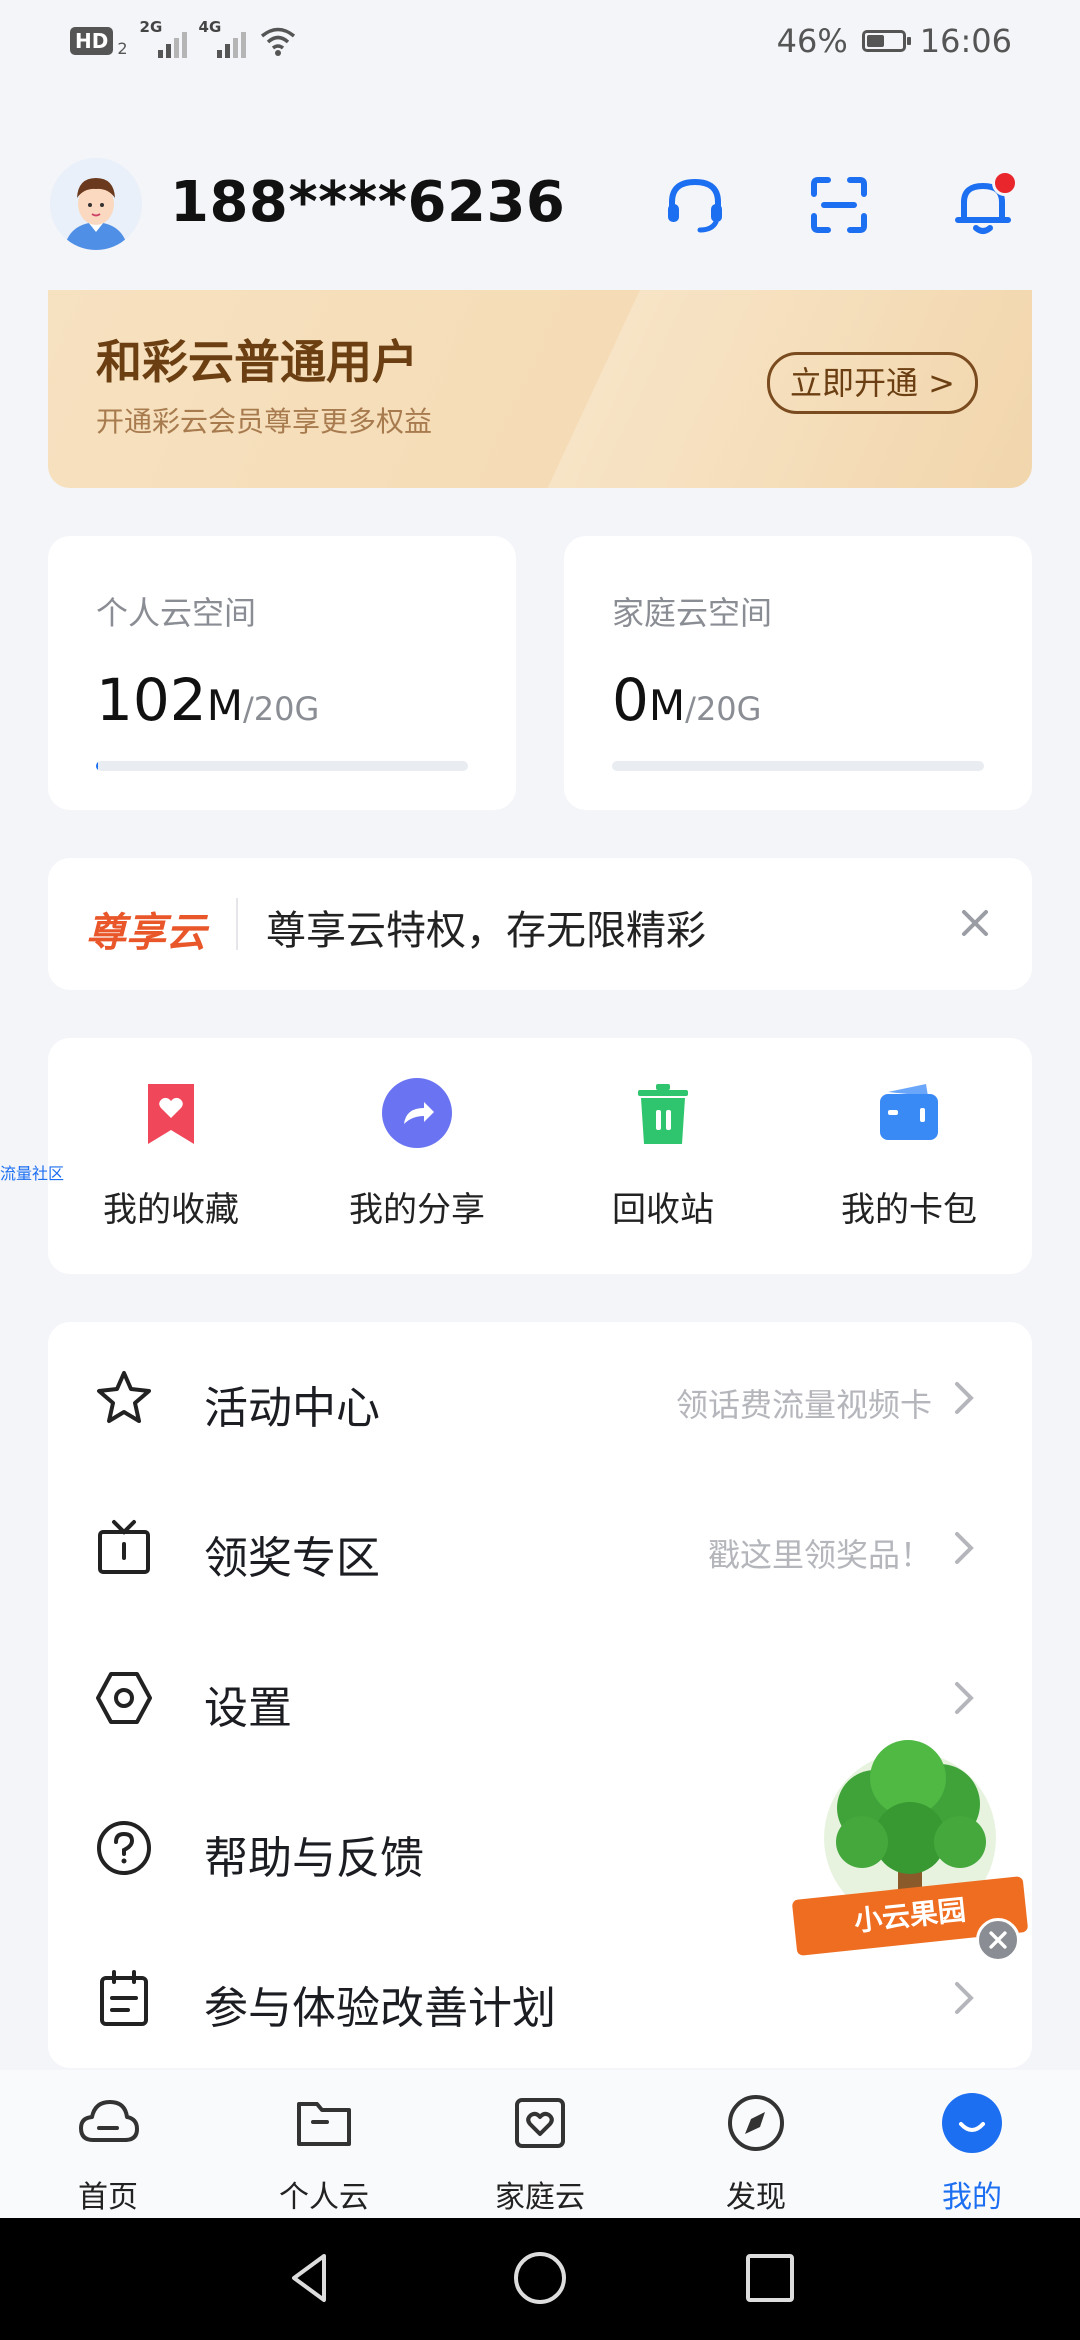 This screenshot has width=1080, height=2340. Describe the element at coordinates (663, 1114) in the screenshot. I see `trash-icon` at that location.